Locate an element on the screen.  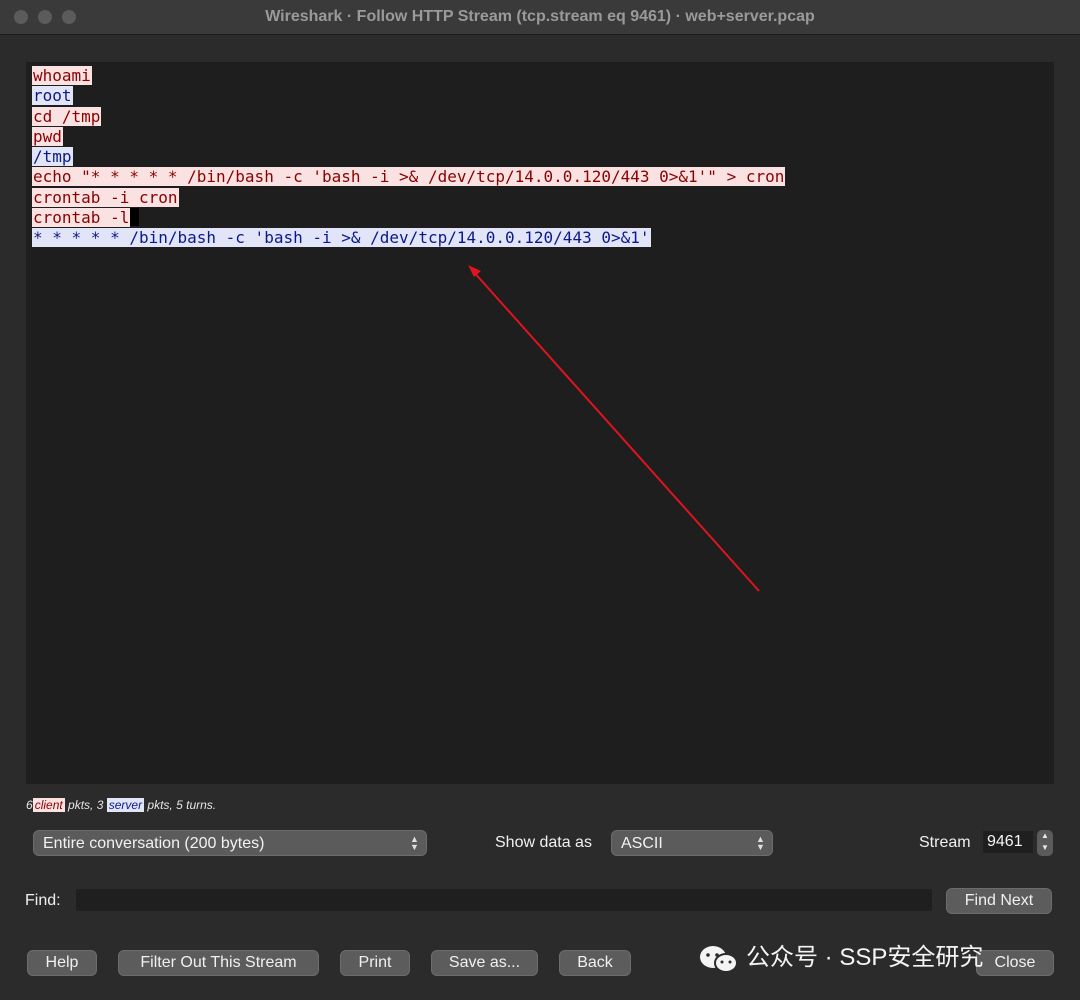
stepper-up-icon: ▲ is located at coordinates (1045, 835).